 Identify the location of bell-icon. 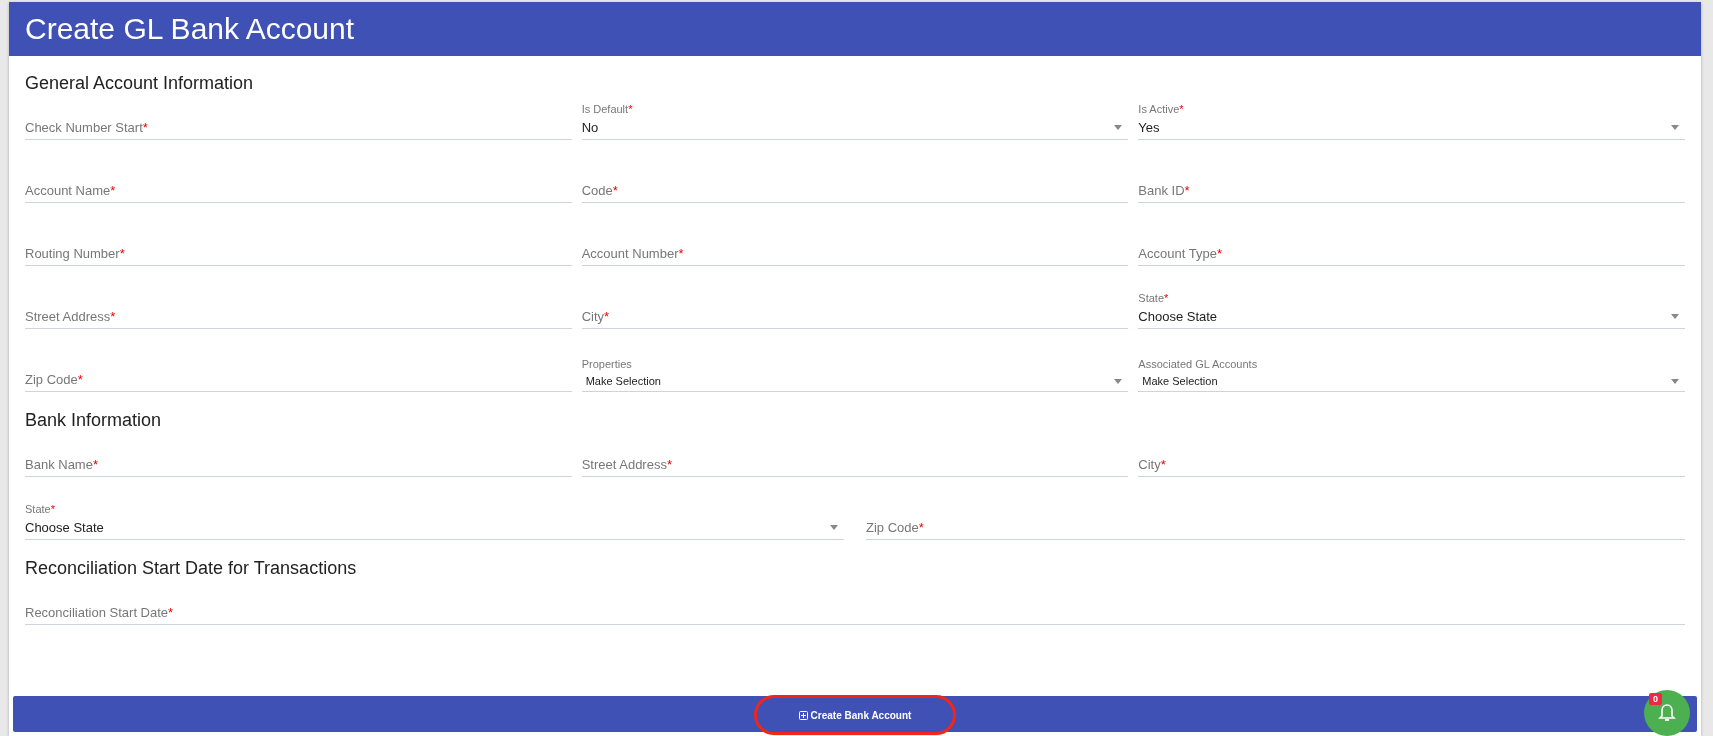
(1667, 713).